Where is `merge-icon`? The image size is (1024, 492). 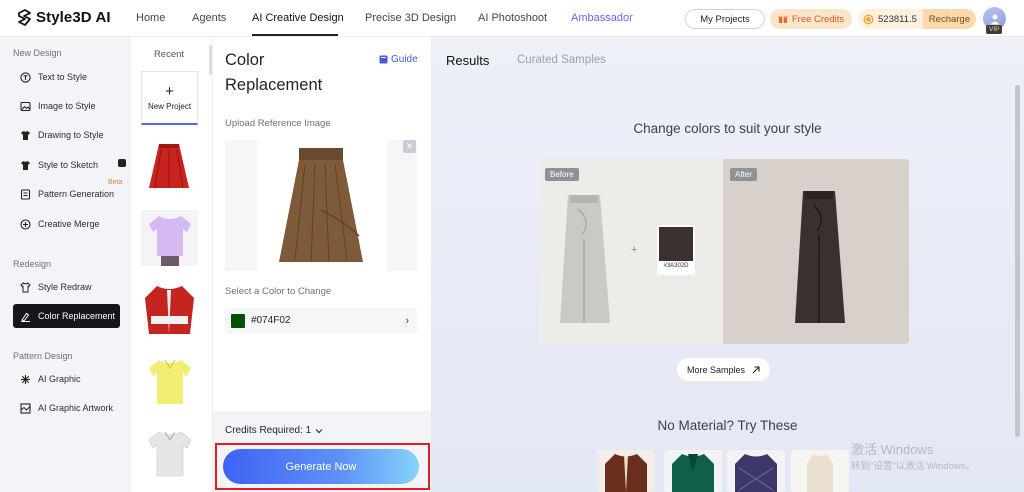
merge-icon is located at coordinates (25, 224).